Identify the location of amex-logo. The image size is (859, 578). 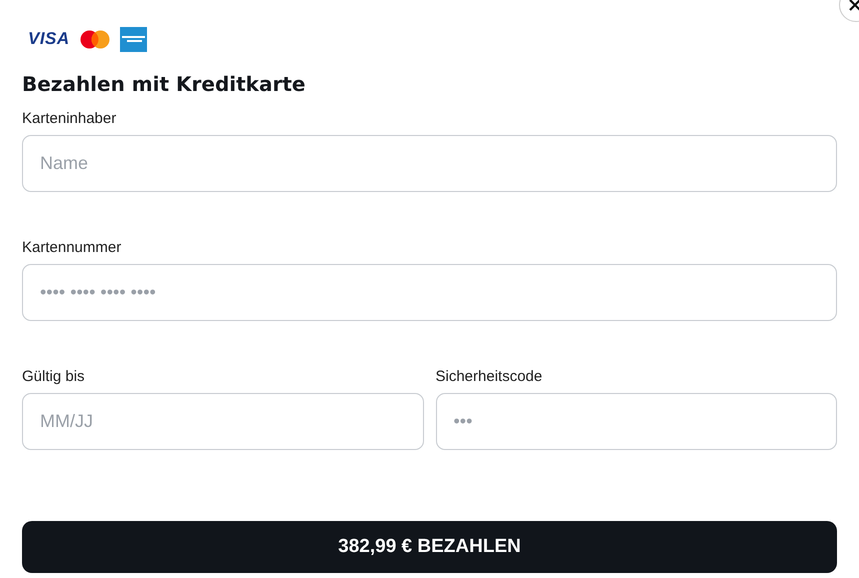
(133, 39).